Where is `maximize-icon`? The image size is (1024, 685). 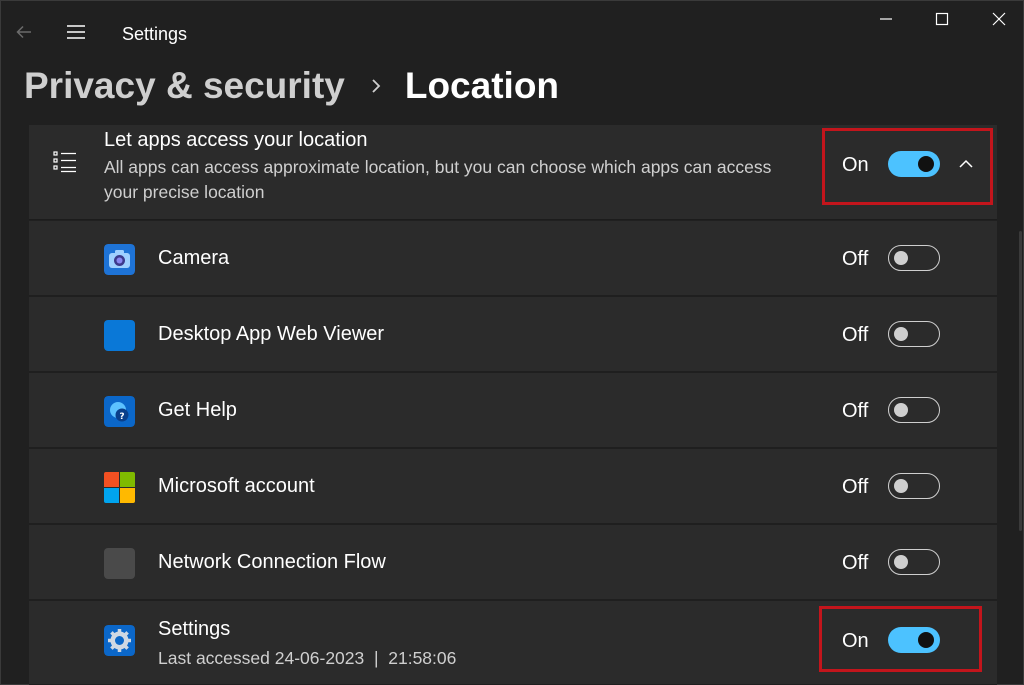
maximize-icon is located at coordinates (942, 19).